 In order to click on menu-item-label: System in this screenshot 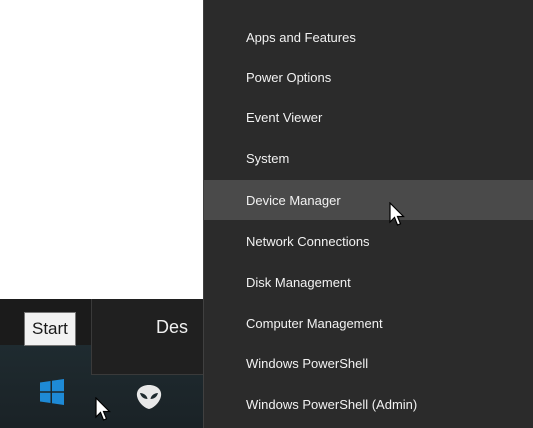, I will do `click(268, 158)`.